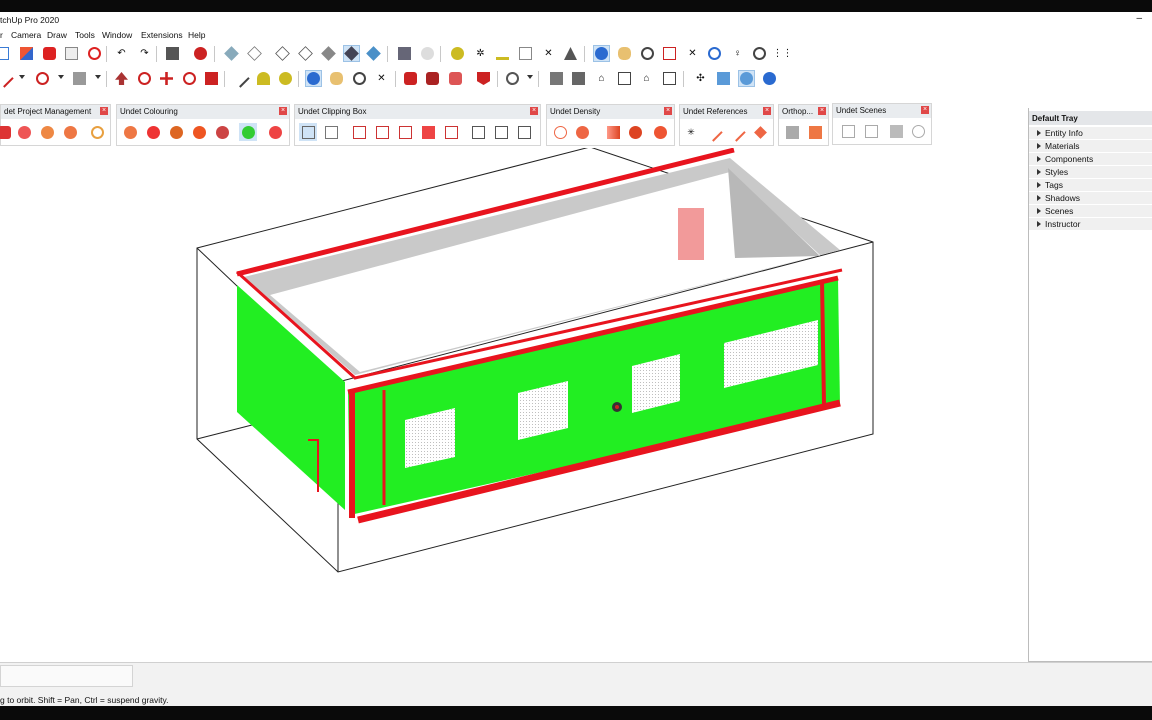 The width and height of the screenshot is (1152, 720). What do you see at coordinates (172, 53) in the screenshot?
I see `print-icon` at bounding box center [172, 53].